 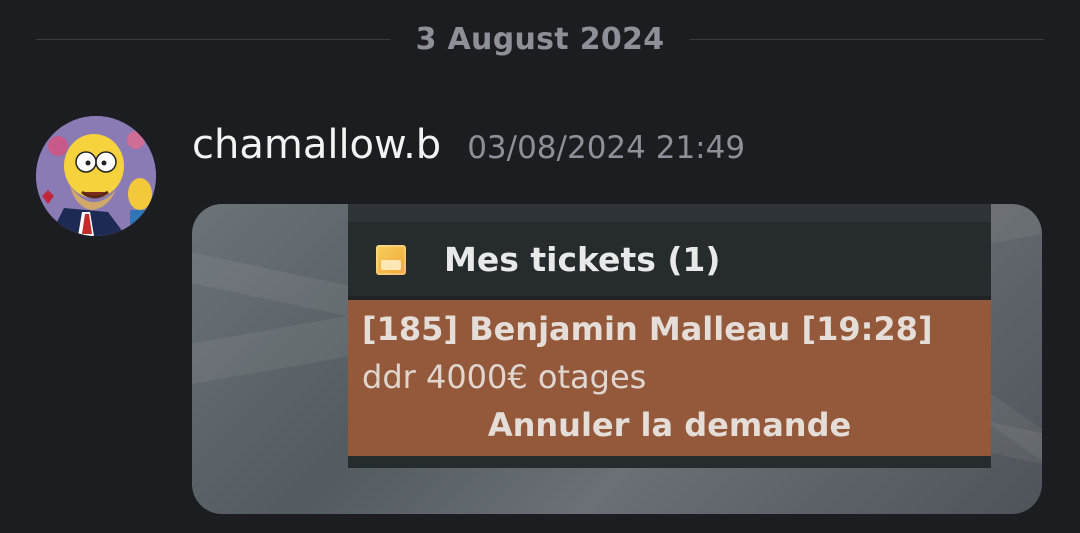 I want to click on message-timestamp: 03/08/2024 21:49, so click(x=606, y=148).